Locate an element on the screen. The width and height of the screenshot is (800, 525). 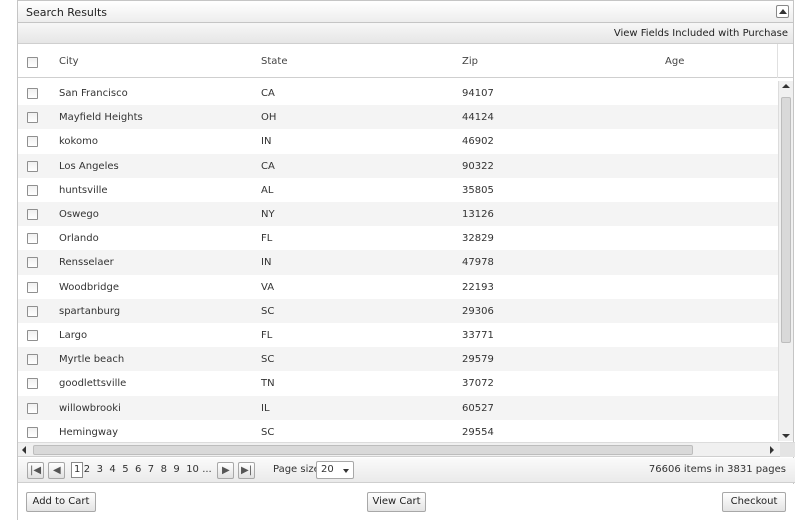
first-page-button: |◀ is located at coordinates (35, 470).